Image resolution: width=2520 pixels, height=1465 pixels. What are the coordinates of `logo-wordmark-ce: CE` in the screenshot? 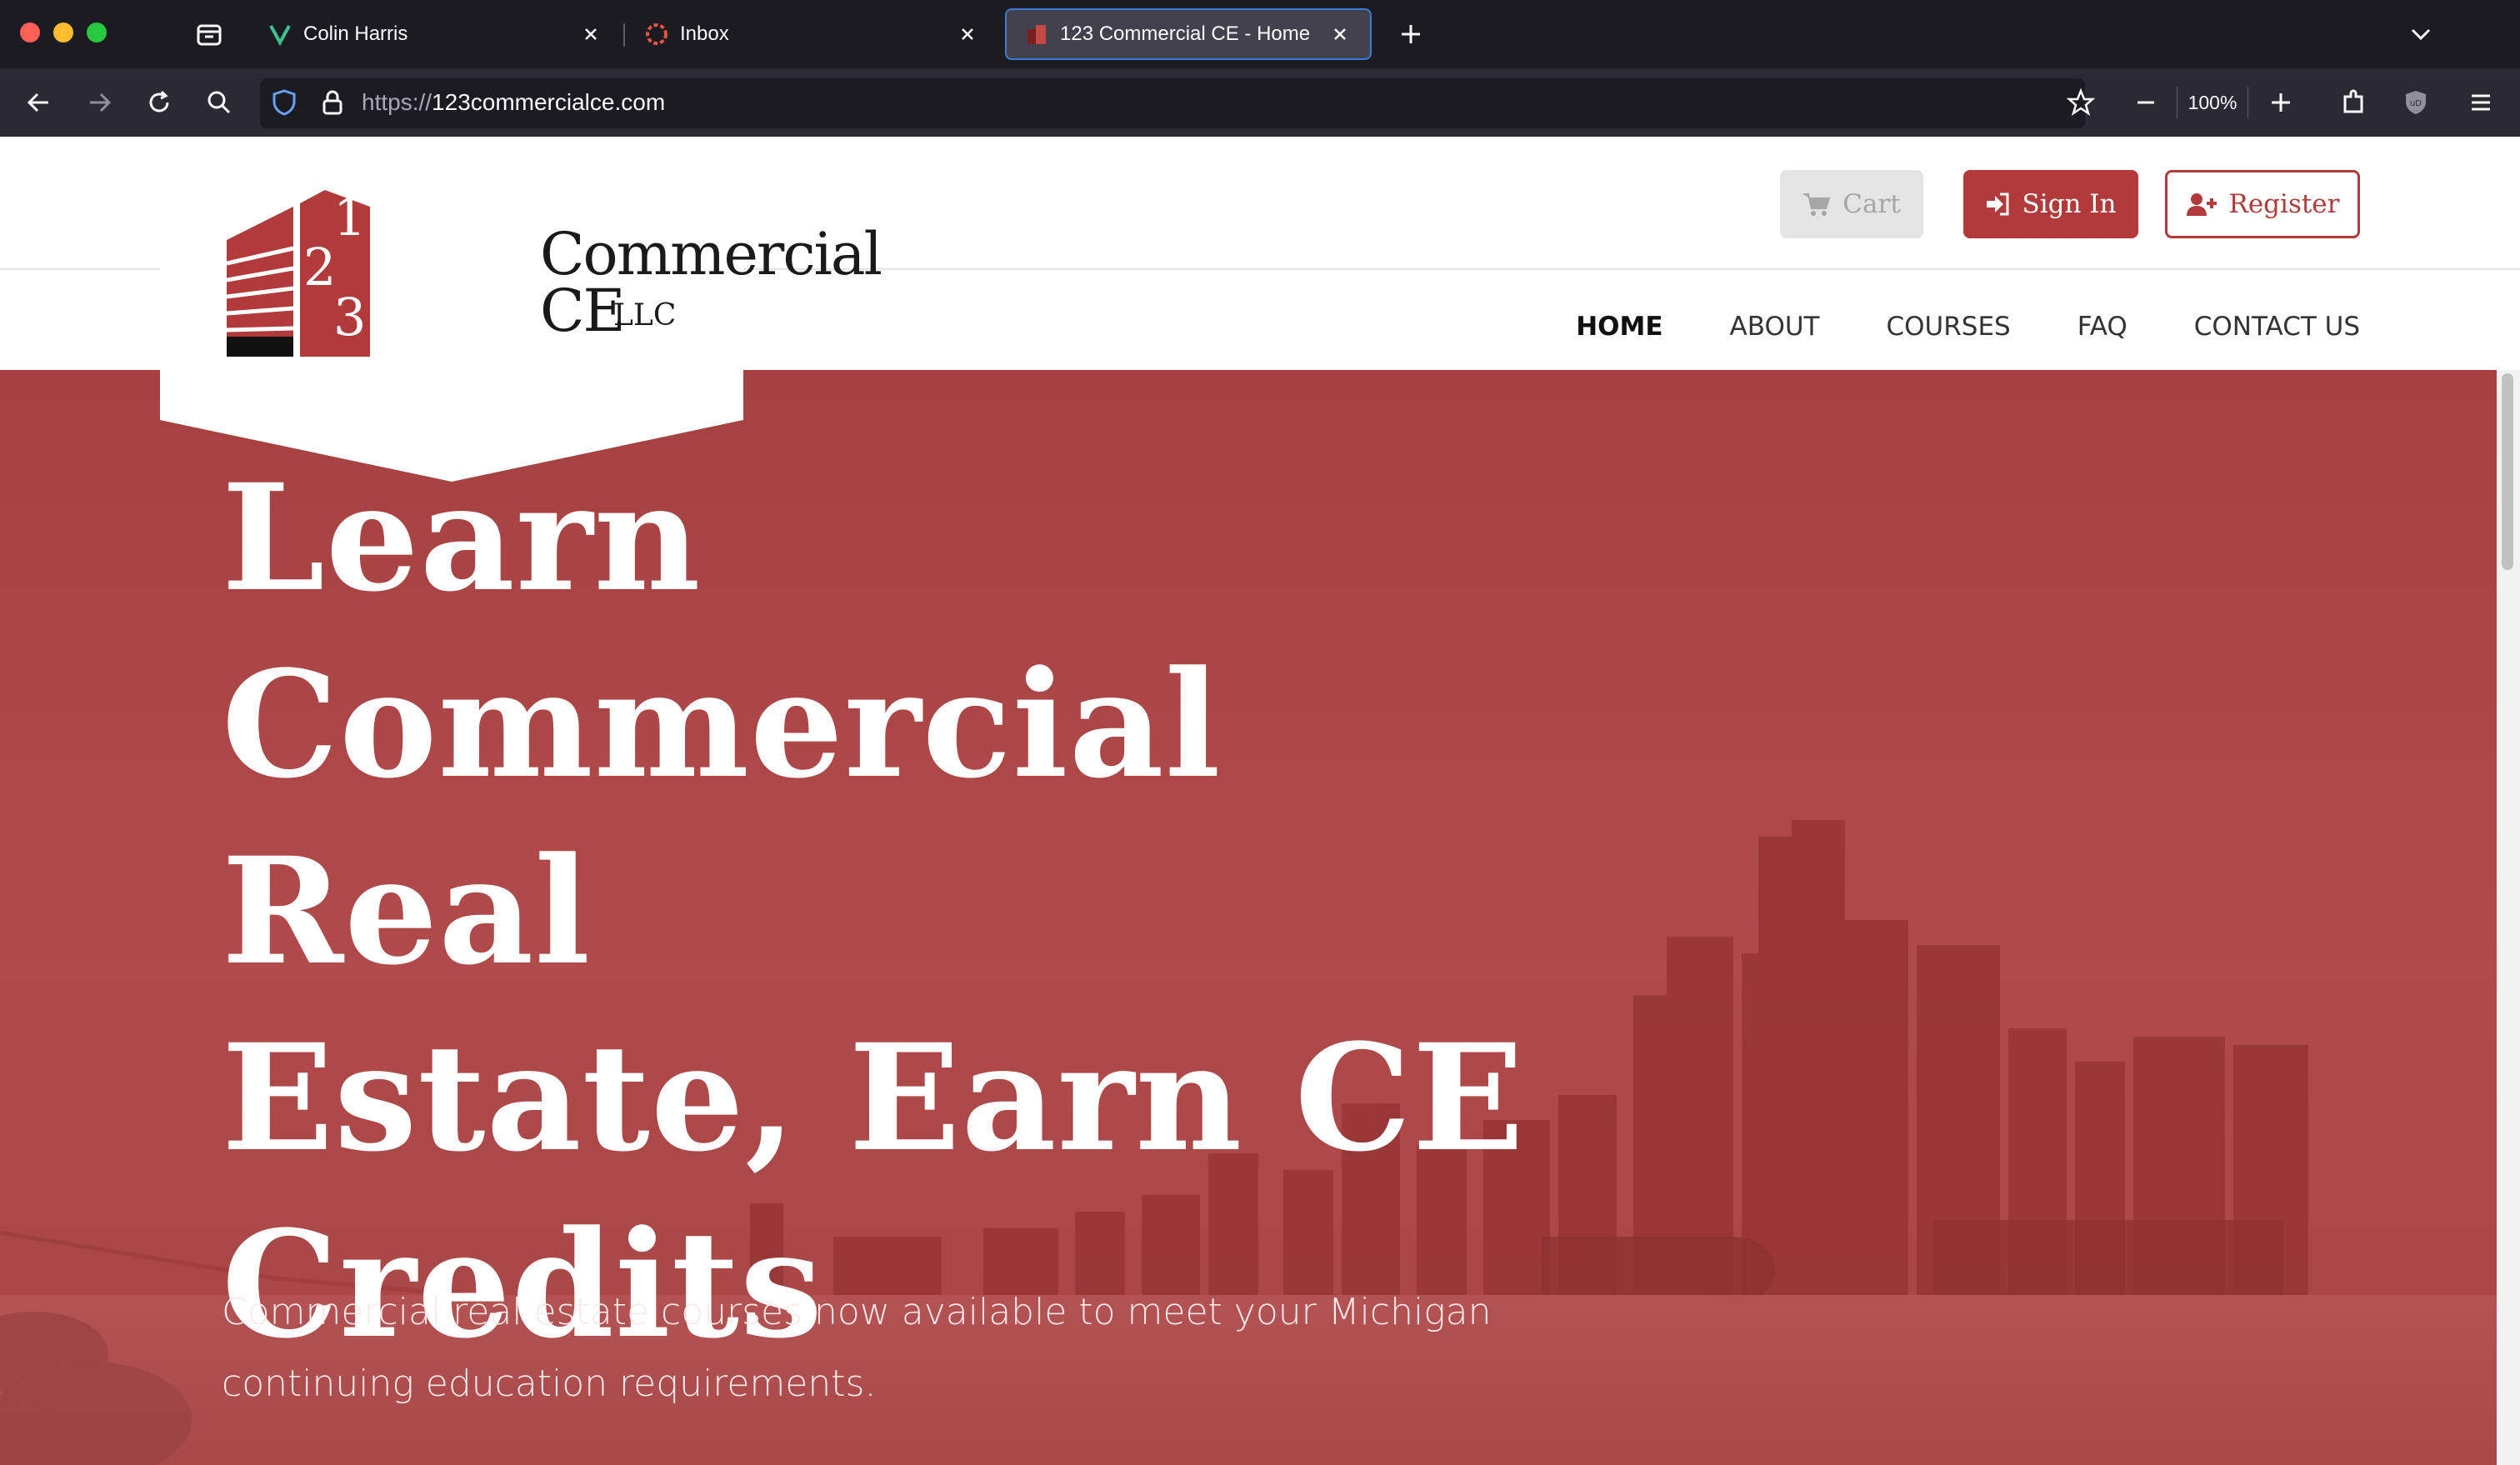 It's located at (583, 311).